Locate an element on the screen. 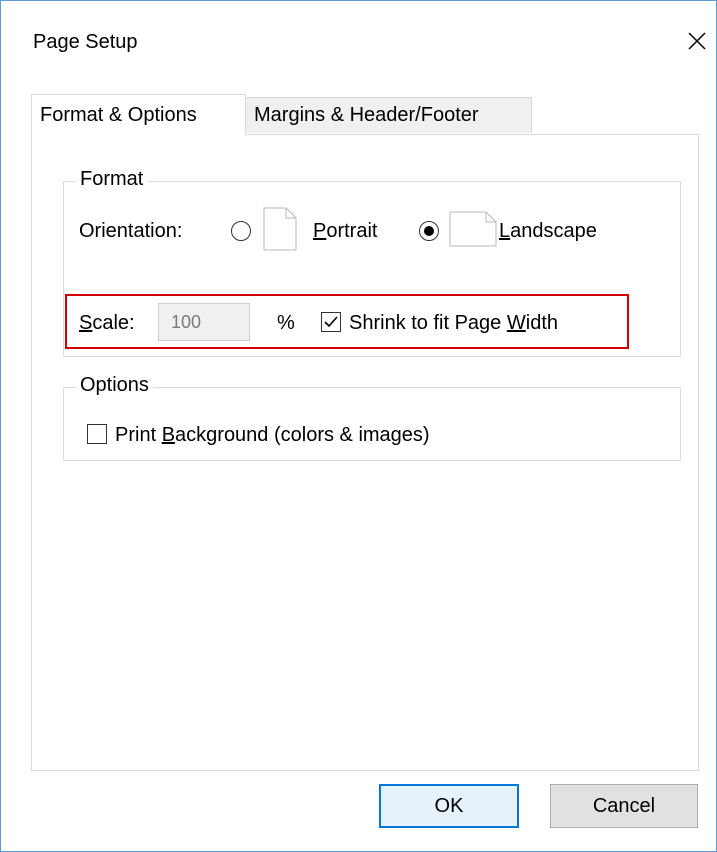 The image size is (717, 852). ok-button: OK is located at coordinates (449, 806).